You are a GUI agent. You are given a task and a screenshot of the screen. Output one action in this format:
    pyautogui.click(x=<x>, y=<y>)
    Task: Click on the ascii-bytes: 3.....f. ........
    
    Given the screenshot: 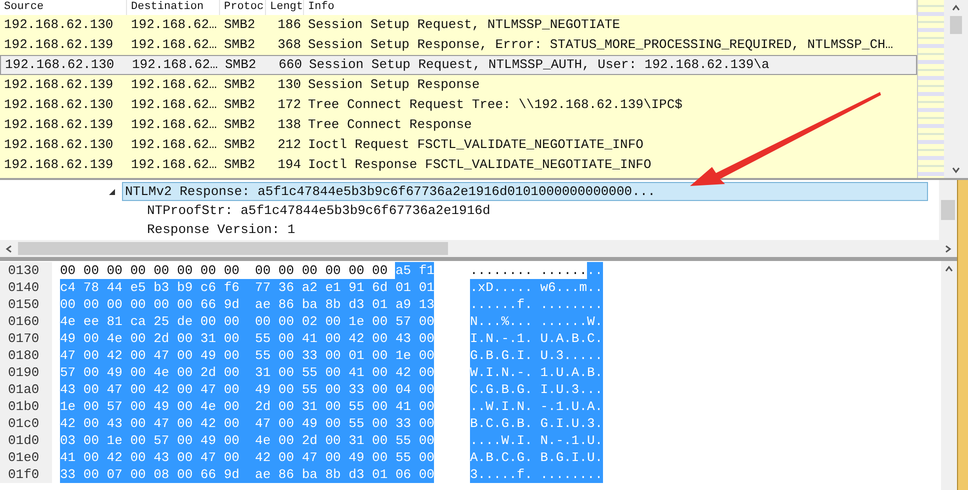 What is the action you would take?
    pyautogui.click(x=536, y=474)
    